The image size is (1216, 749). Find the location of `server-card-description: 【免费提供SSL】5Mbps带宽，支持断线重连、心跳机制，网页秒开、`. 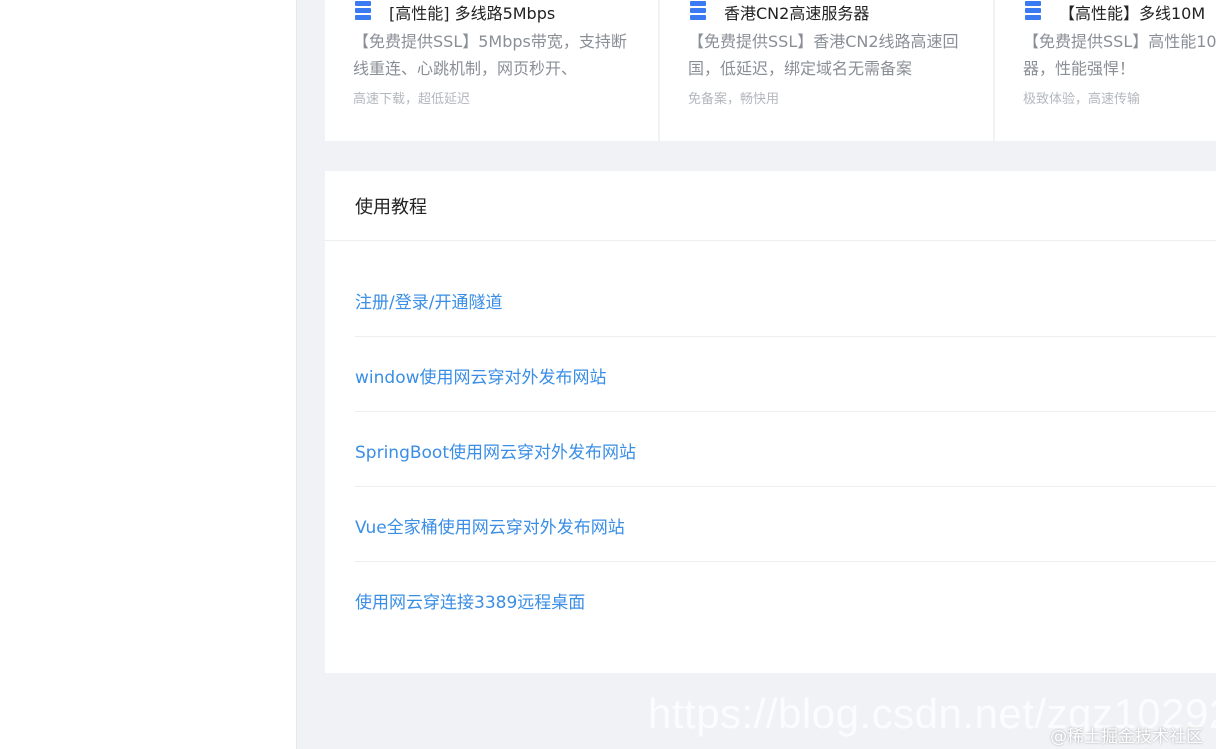

server-card-description: 【免费提供SSL】5Mbps带宽，支持断线重连、心跳机制，网页秒开、 is located at coordinates (490, 55).